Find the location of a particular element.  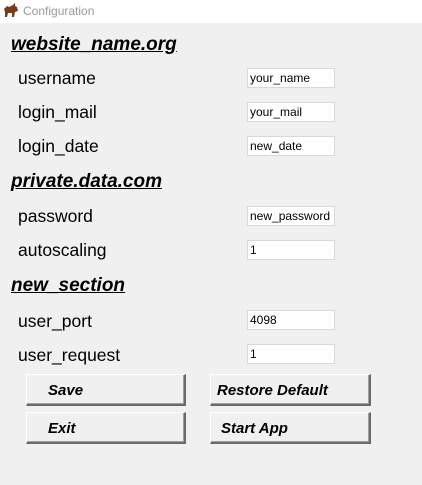

section-title-new-section: new_section is located at coordinates (68, 285).